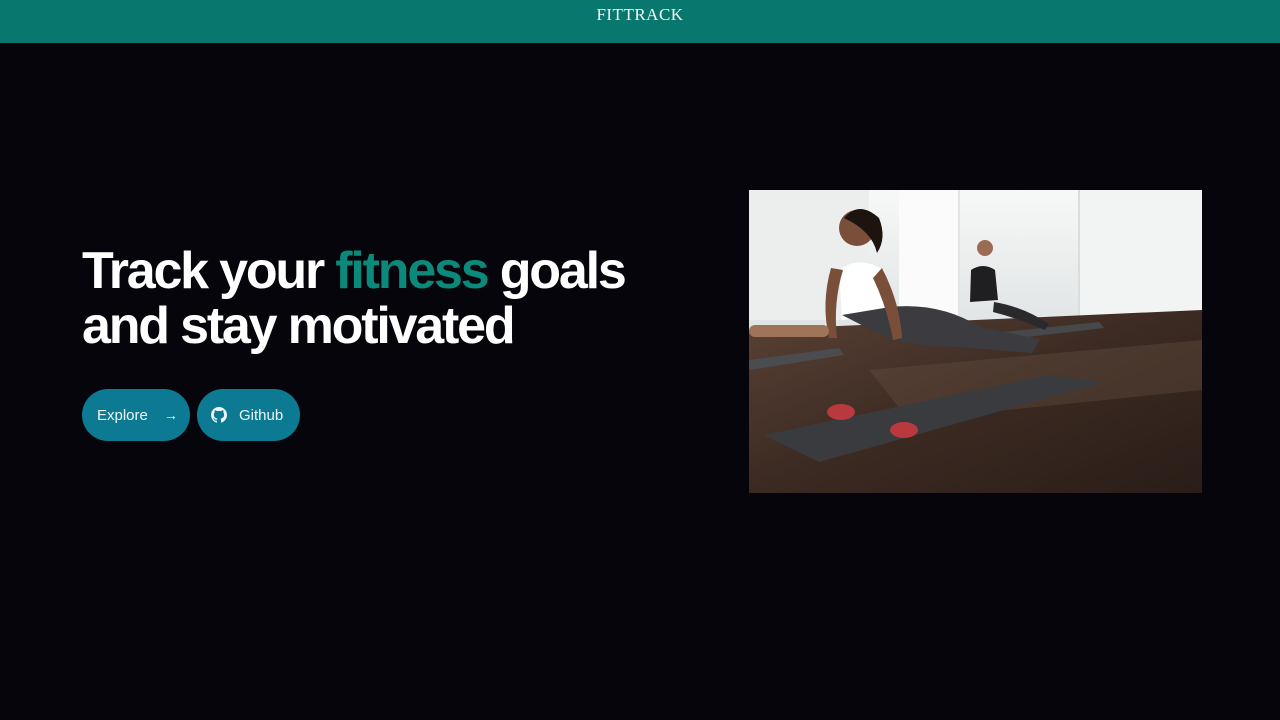 The height and width of the screenshot is (720, 1280). I want to click on github-label: Github, so click(261, 415).